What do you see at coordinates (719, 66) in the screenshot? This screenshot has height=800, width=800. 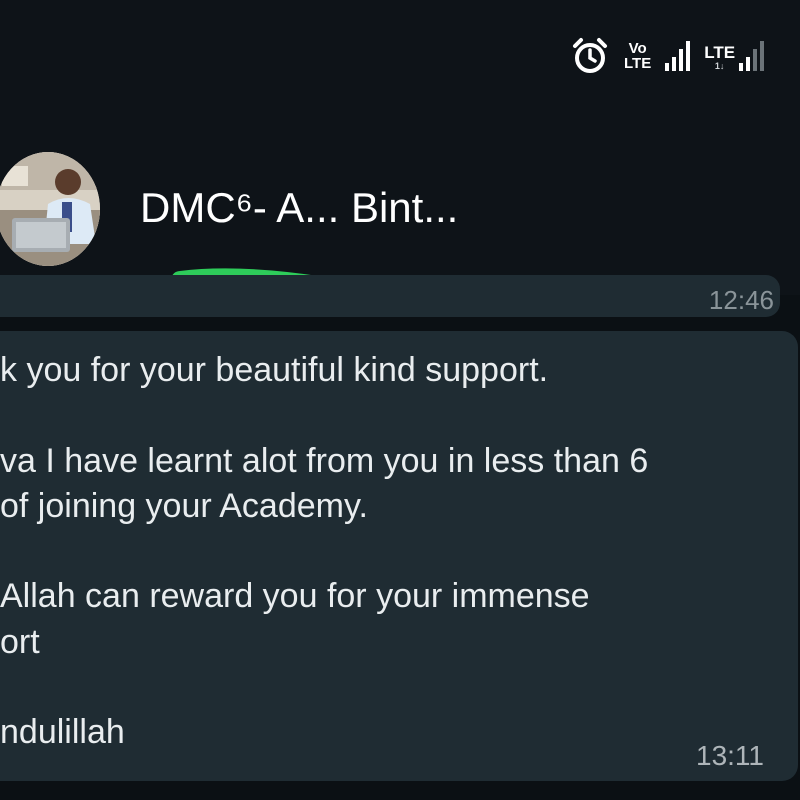 I see `lte-sub-label: 1↓` at bounding box center [719, 66].